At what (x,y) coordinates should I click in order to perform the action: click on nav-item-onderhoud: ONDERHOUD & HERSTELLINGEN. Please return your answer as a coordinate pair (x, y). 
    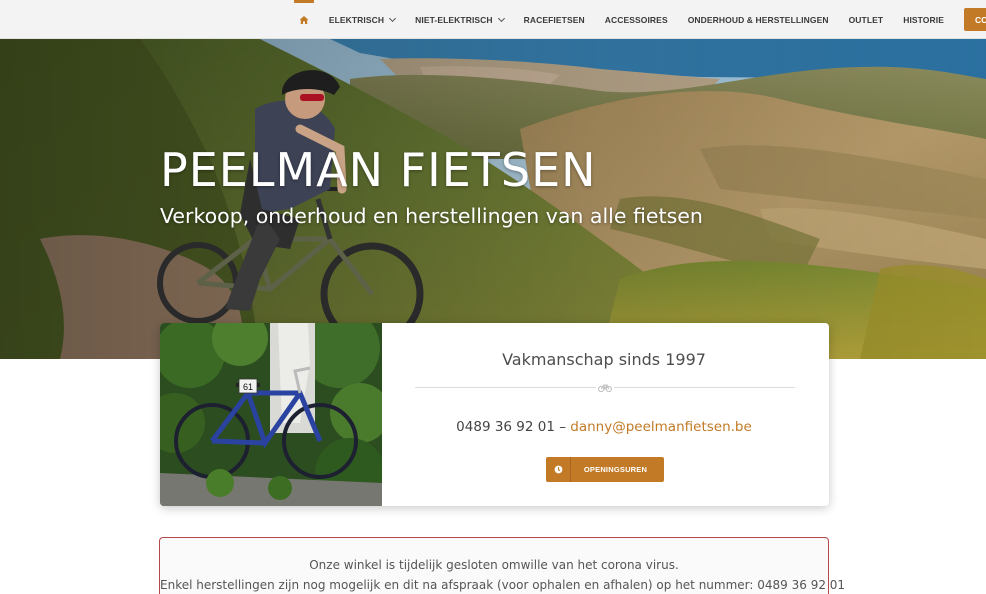
    Looking at the image, I should click on (758, 19).